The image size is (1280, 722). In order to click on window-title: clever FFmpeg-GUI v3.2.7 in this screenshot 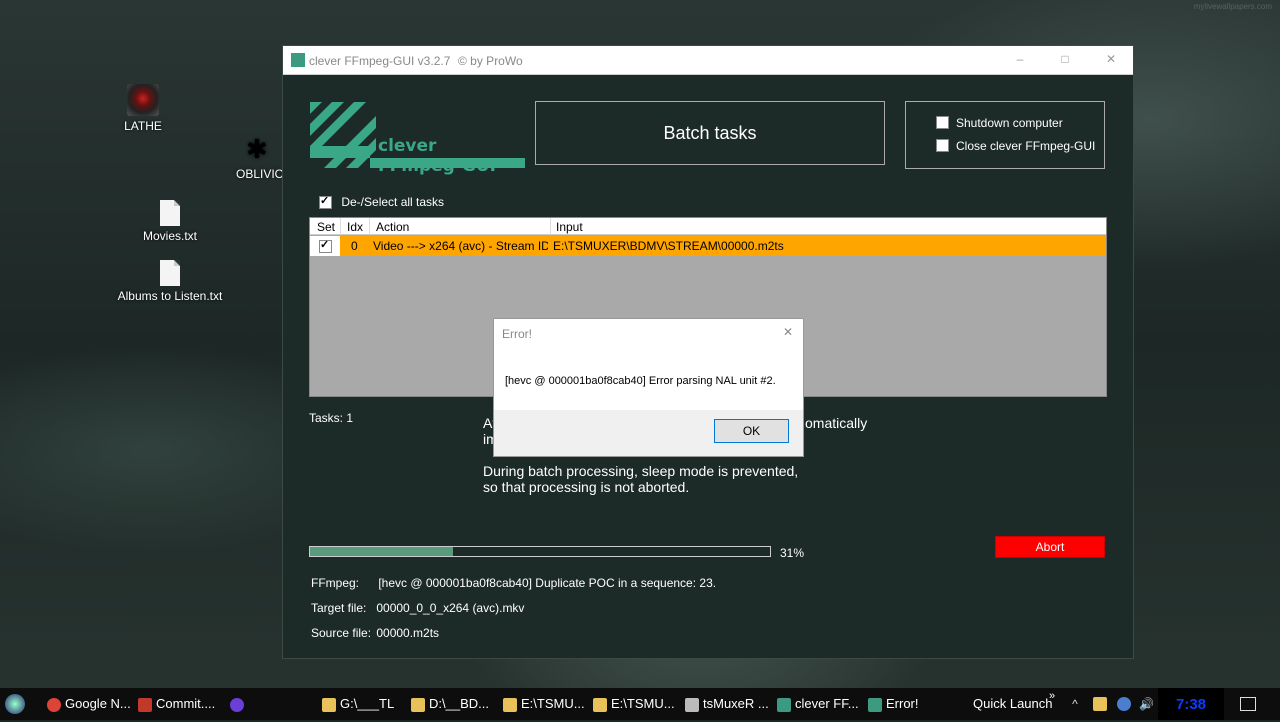, I will do `click(380, 61)`.